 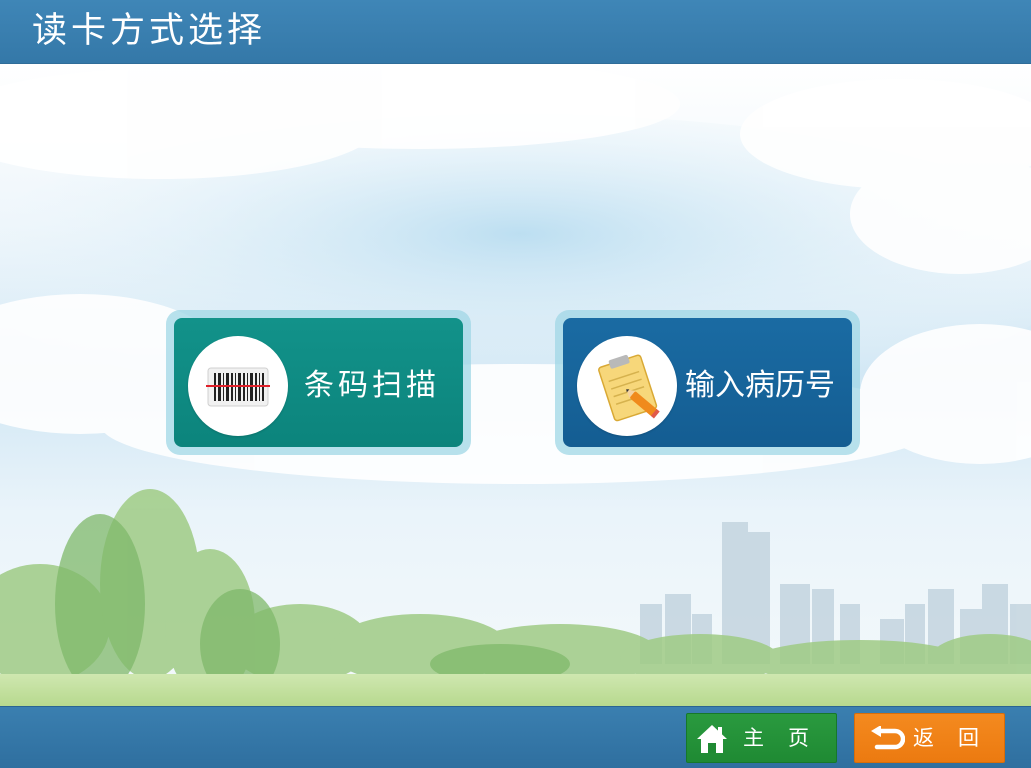 What do you see at coordinates (760, 385) in the screenshot?
I see `enter-record-number-label: 输入病历号` at bounding box center [760, 385].